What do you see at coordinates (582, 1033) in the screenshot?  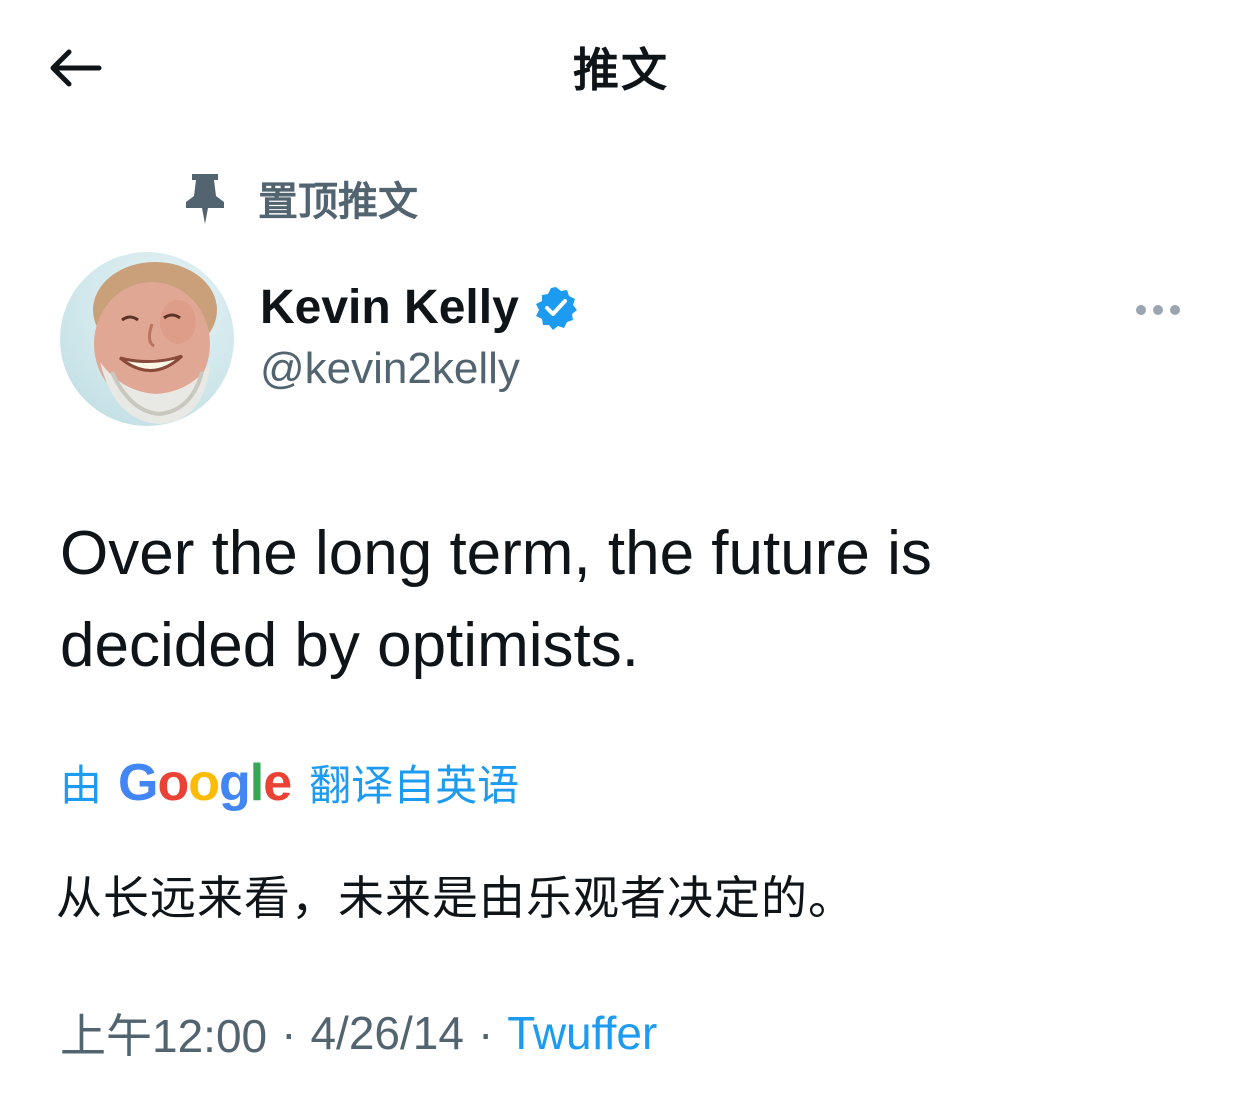 I see `tweet-source-link: Twuffer` at bounding box center [582, 1033].